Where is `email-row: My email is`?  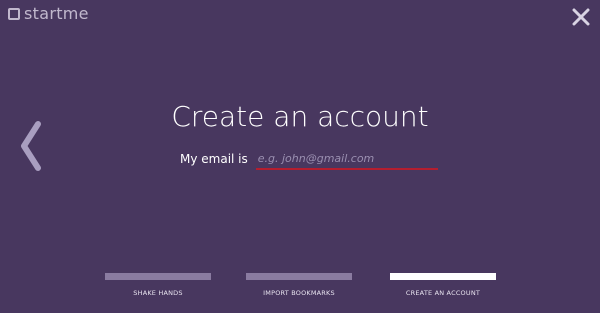 email-row: My email is is located at coordinates (309, 159).